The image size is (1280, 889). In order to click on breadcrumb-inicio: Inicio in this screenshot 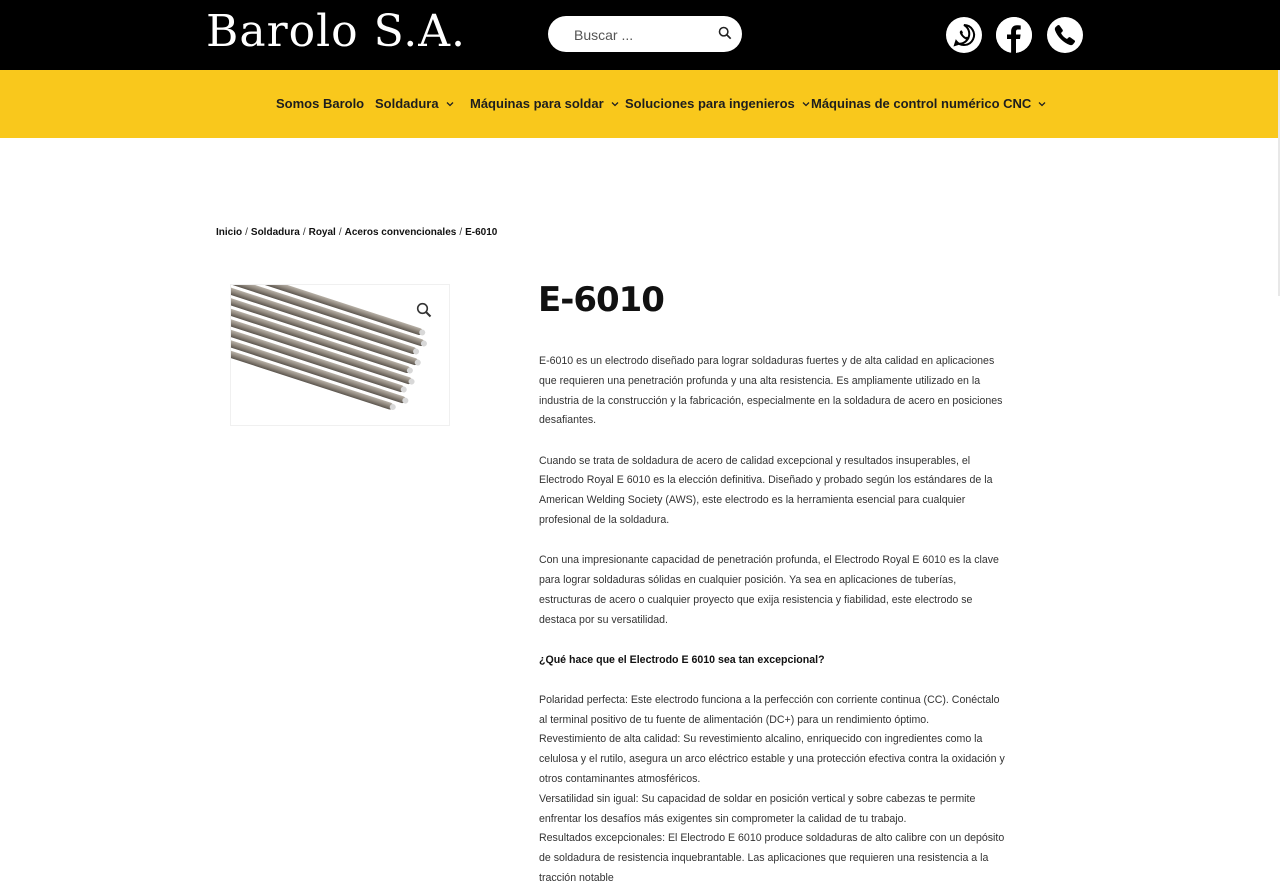, I will do `click(229, 232)`.